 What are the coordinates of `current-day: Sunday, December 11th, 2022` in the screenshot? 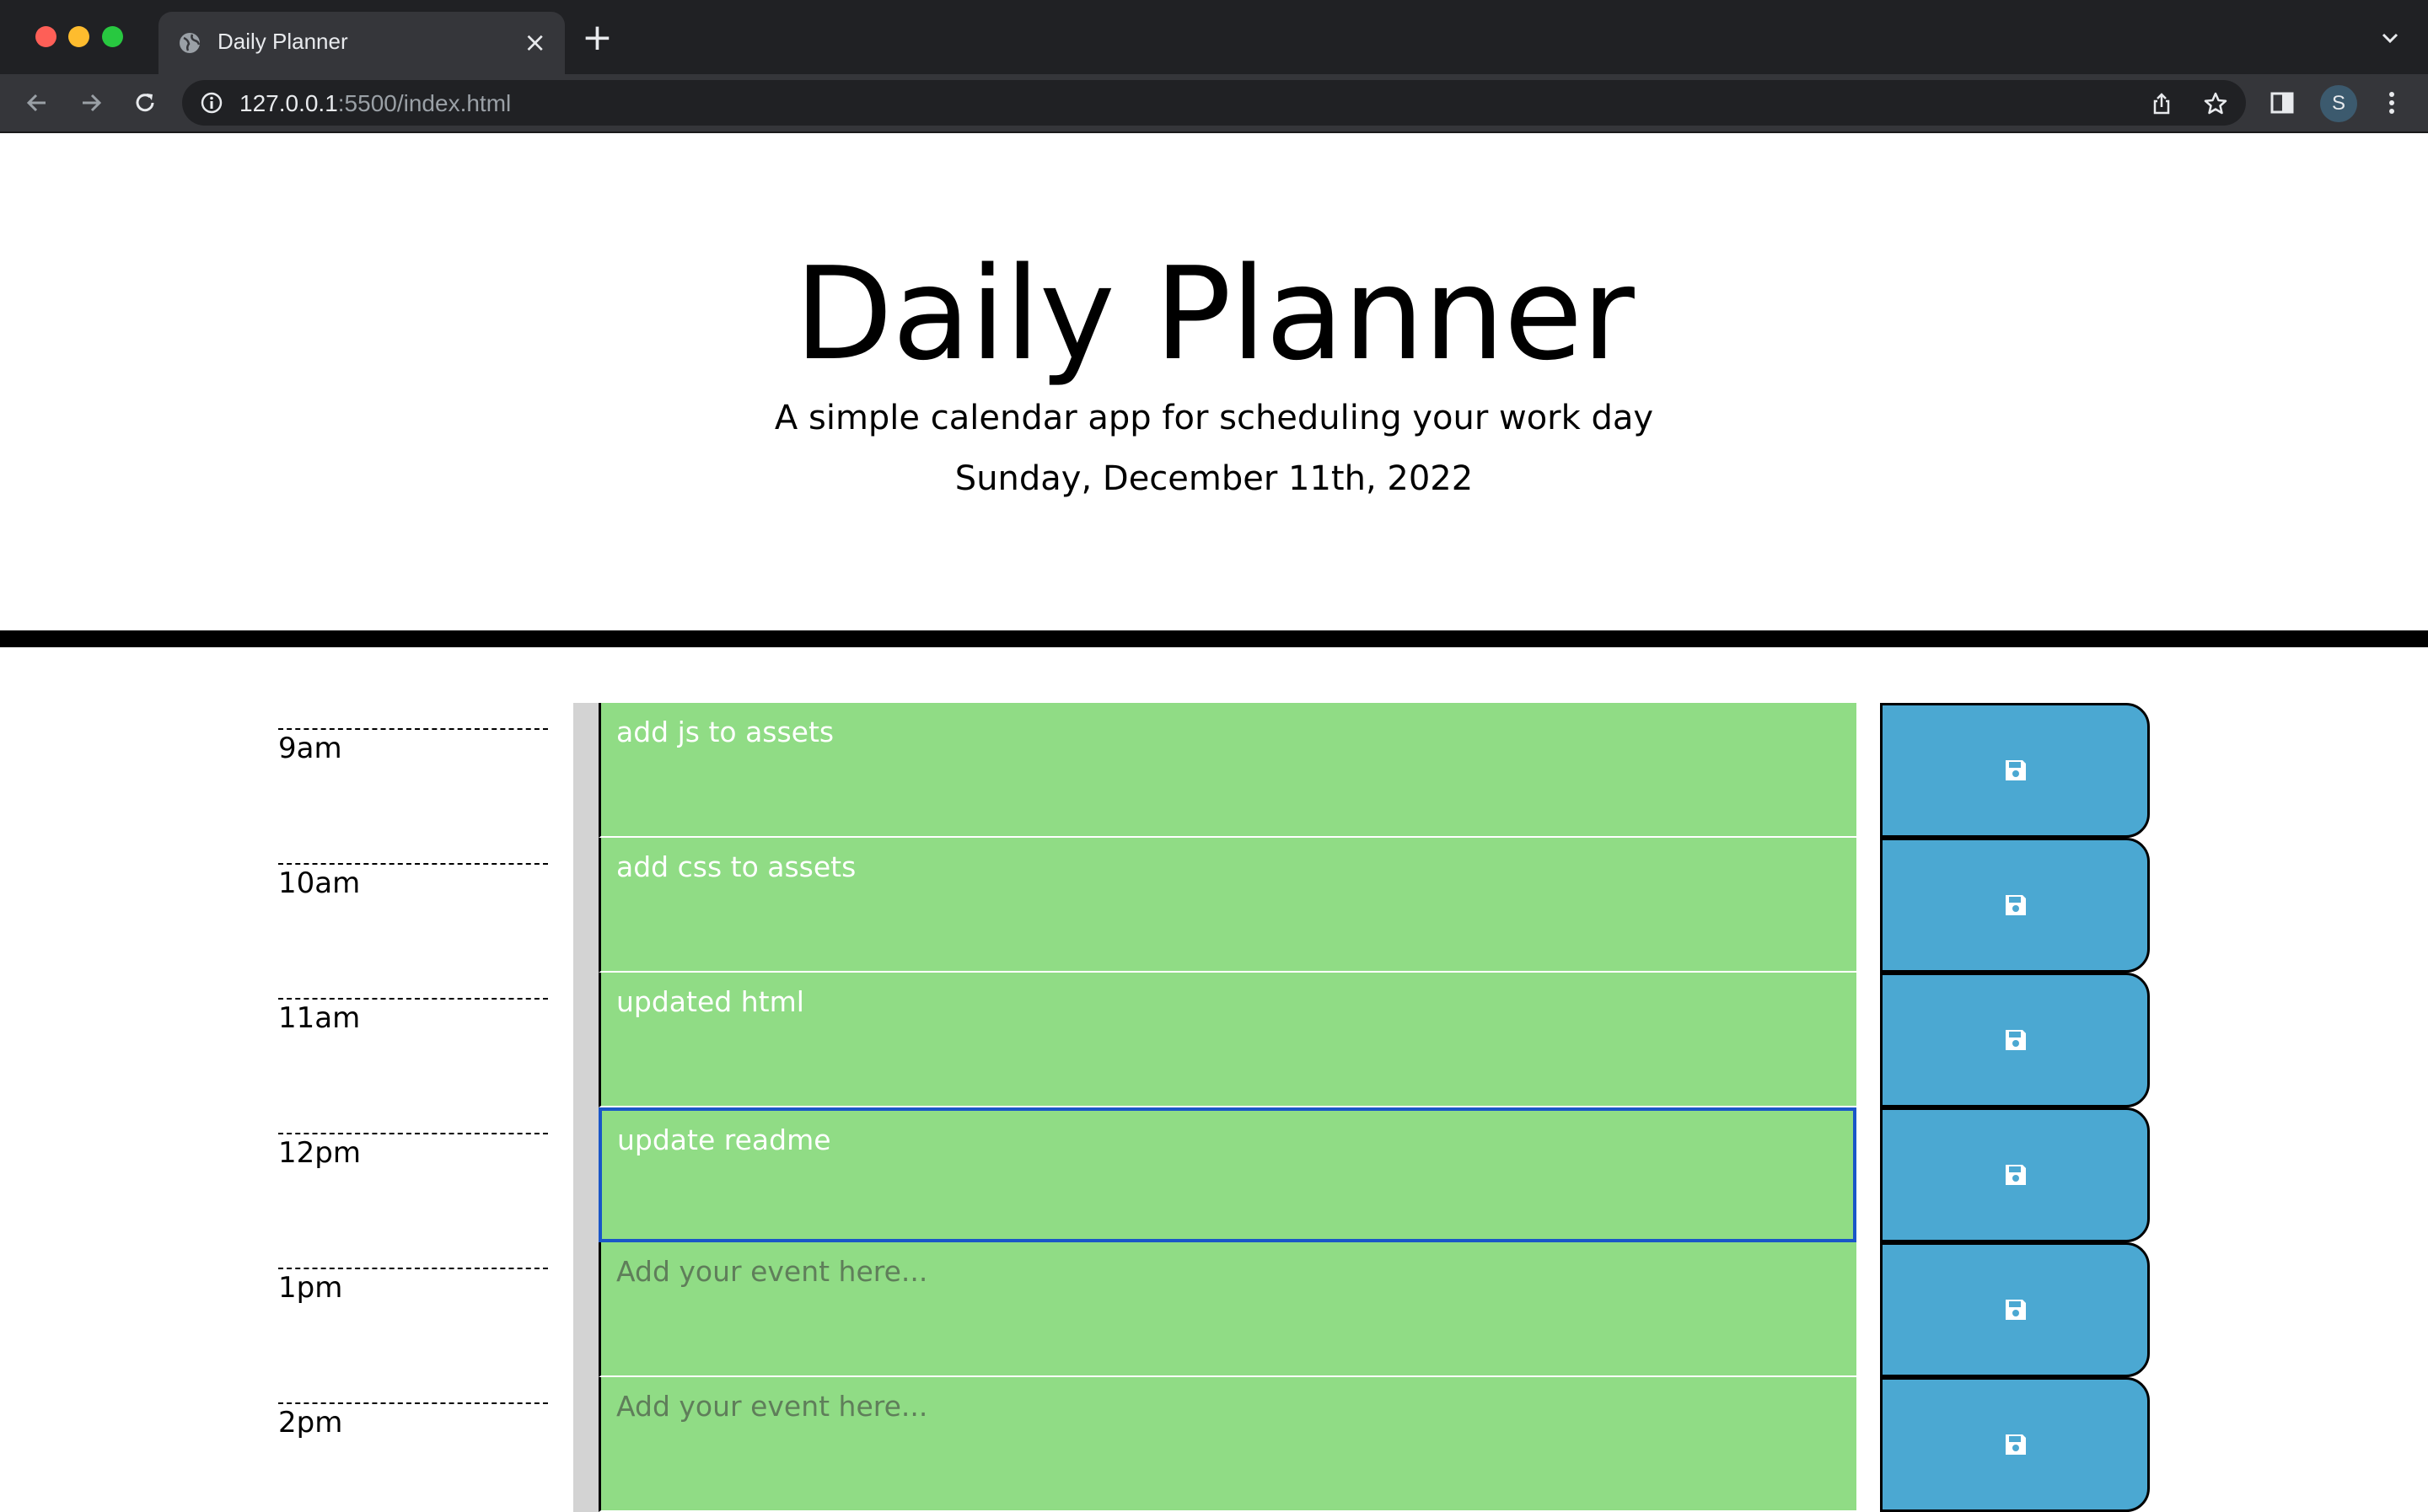 It's located at (1214, 478).